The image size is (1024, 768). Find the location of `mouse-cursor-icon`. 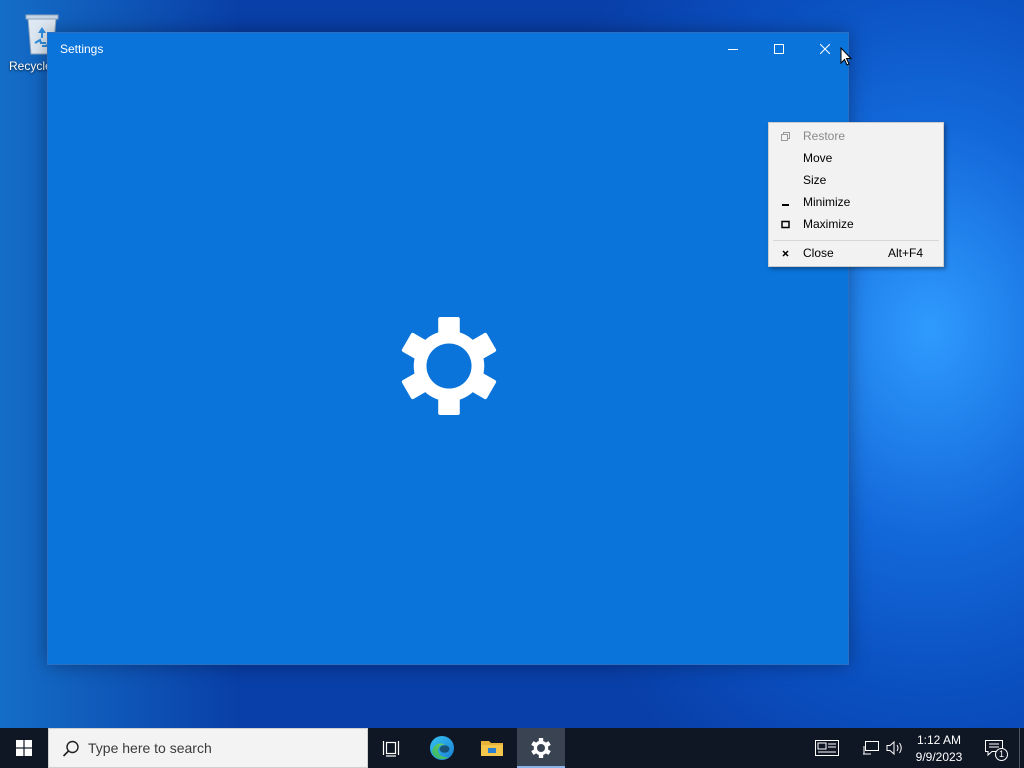

mouse-cursor-icon is located at coordinates (846, 56).